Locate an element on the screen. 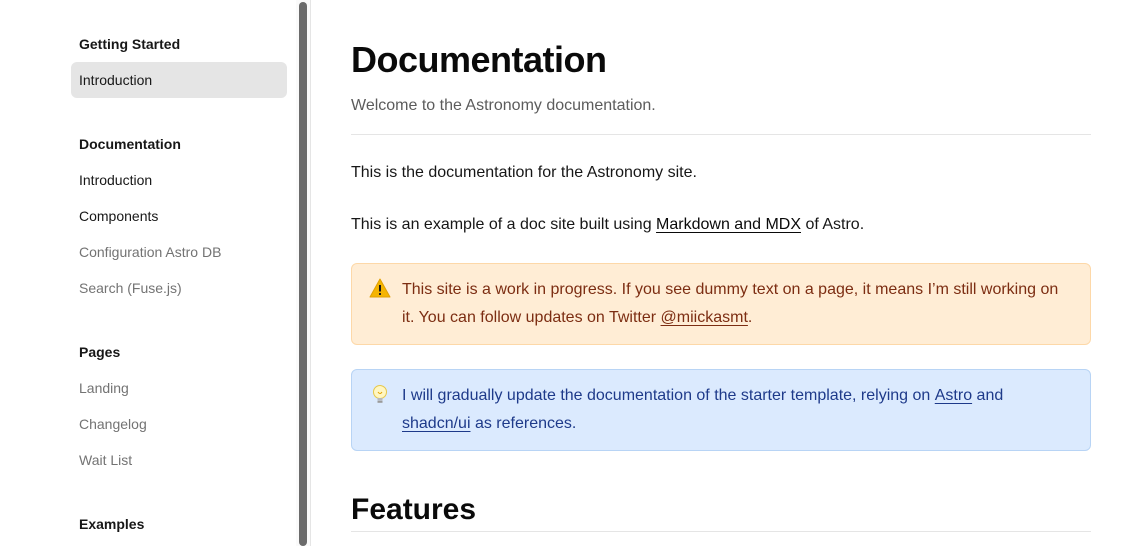 This screenshot has height=546, width=1145. astro-link: Astro is located at coordinates (953, 395).